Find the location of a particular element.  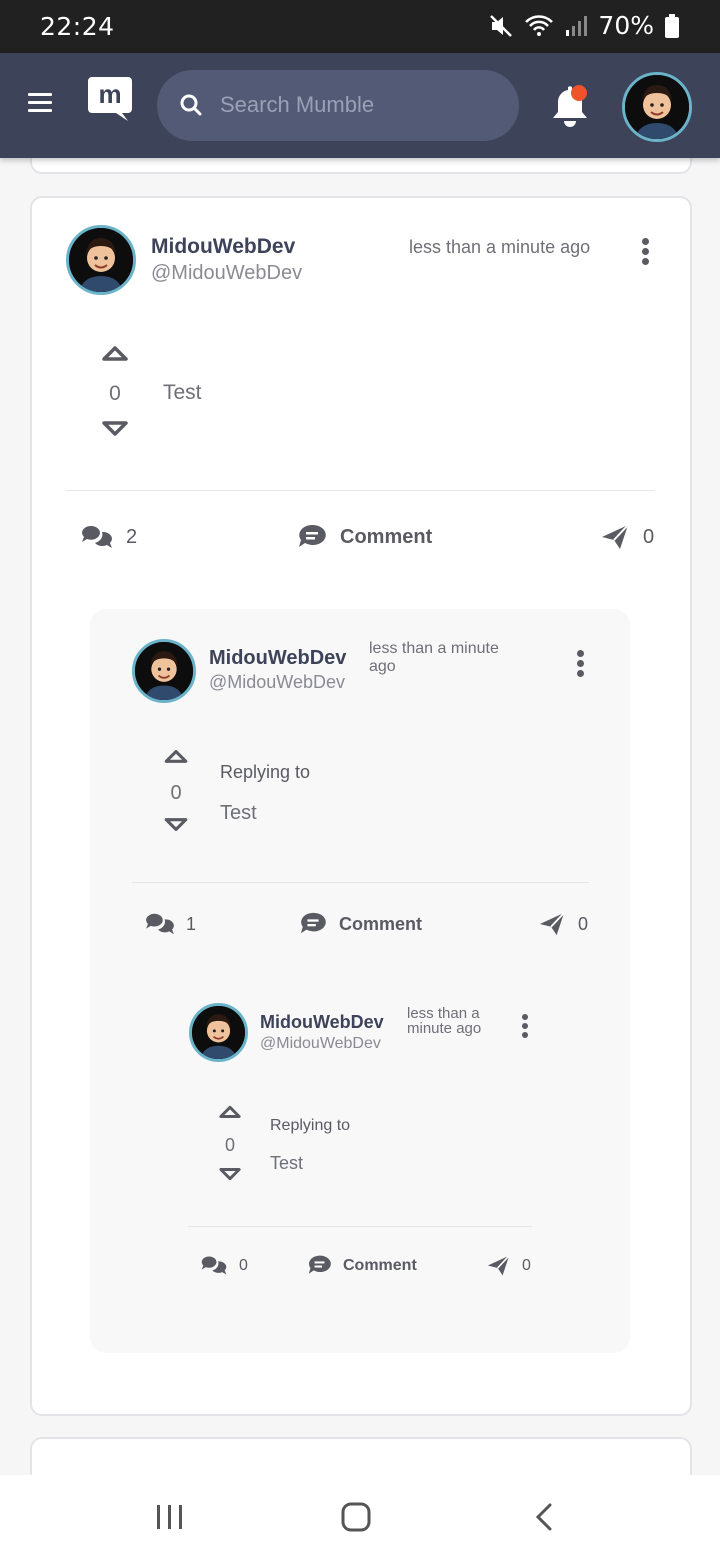

reply-handle: @MidouWebDev is located at coordinates (277, 682).